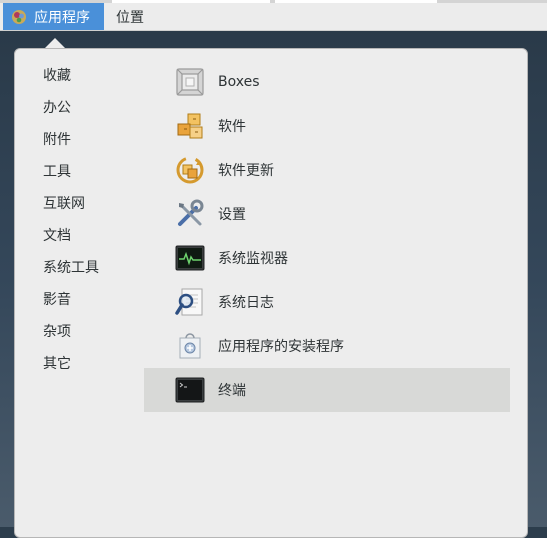  I want to click on category-utilities: 工具, so click(71, 172).